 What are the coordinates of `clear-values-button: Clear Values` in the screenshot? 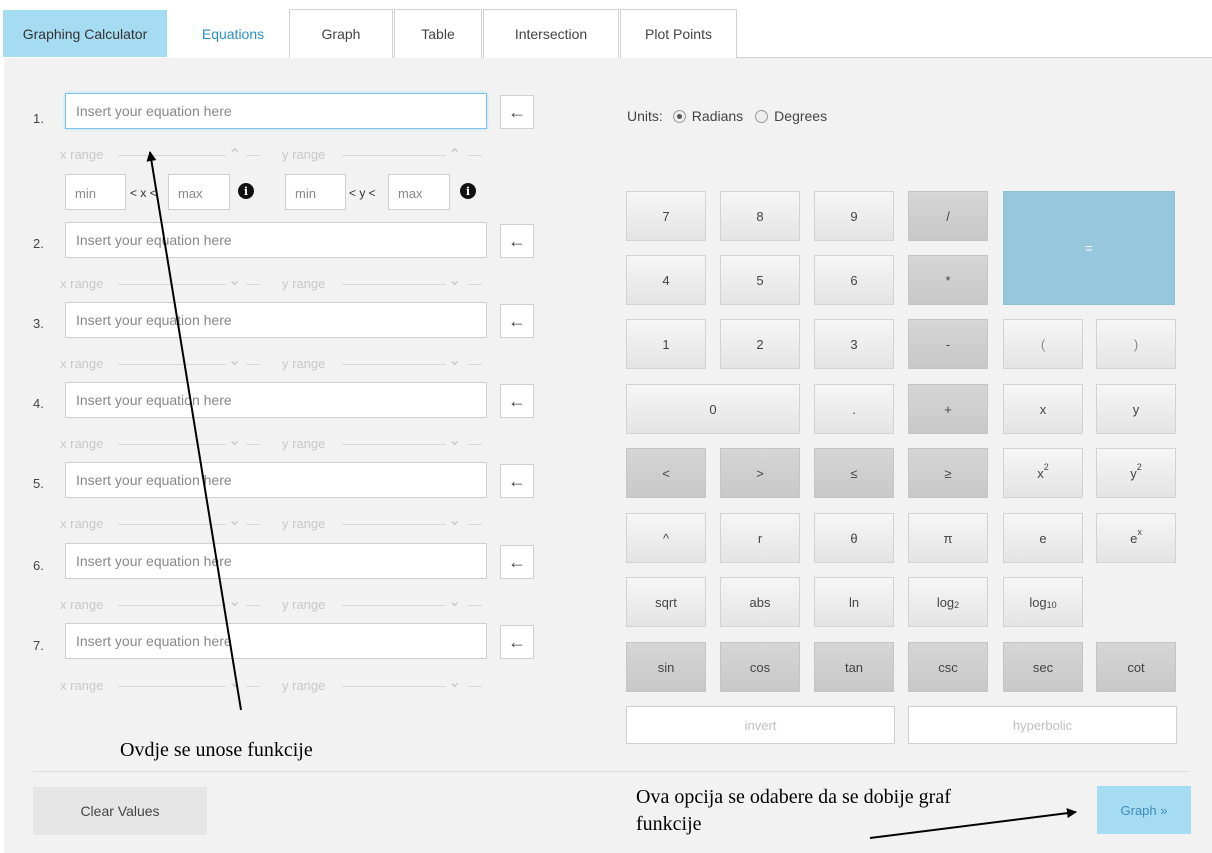 It's located at (120, 811).